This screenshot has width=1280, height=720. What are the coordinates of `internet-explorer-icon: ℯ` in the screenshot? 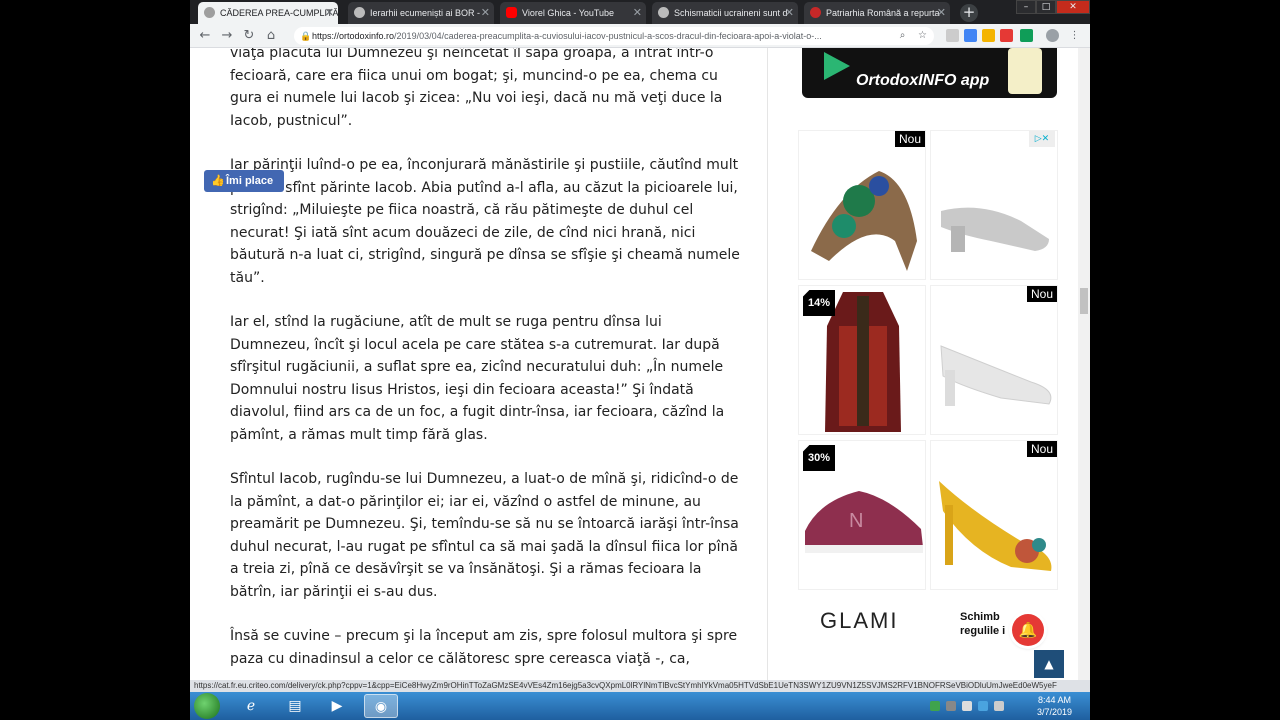 It's located at (251, 706).